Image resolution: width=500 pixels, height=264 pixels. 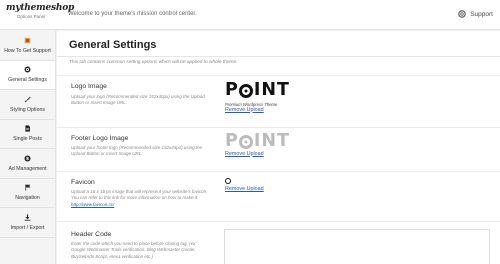 What do you see at coordinates (462, 14) in the screenshot?
I see `lifebuoy-icon` at bounding box center [462, 14].